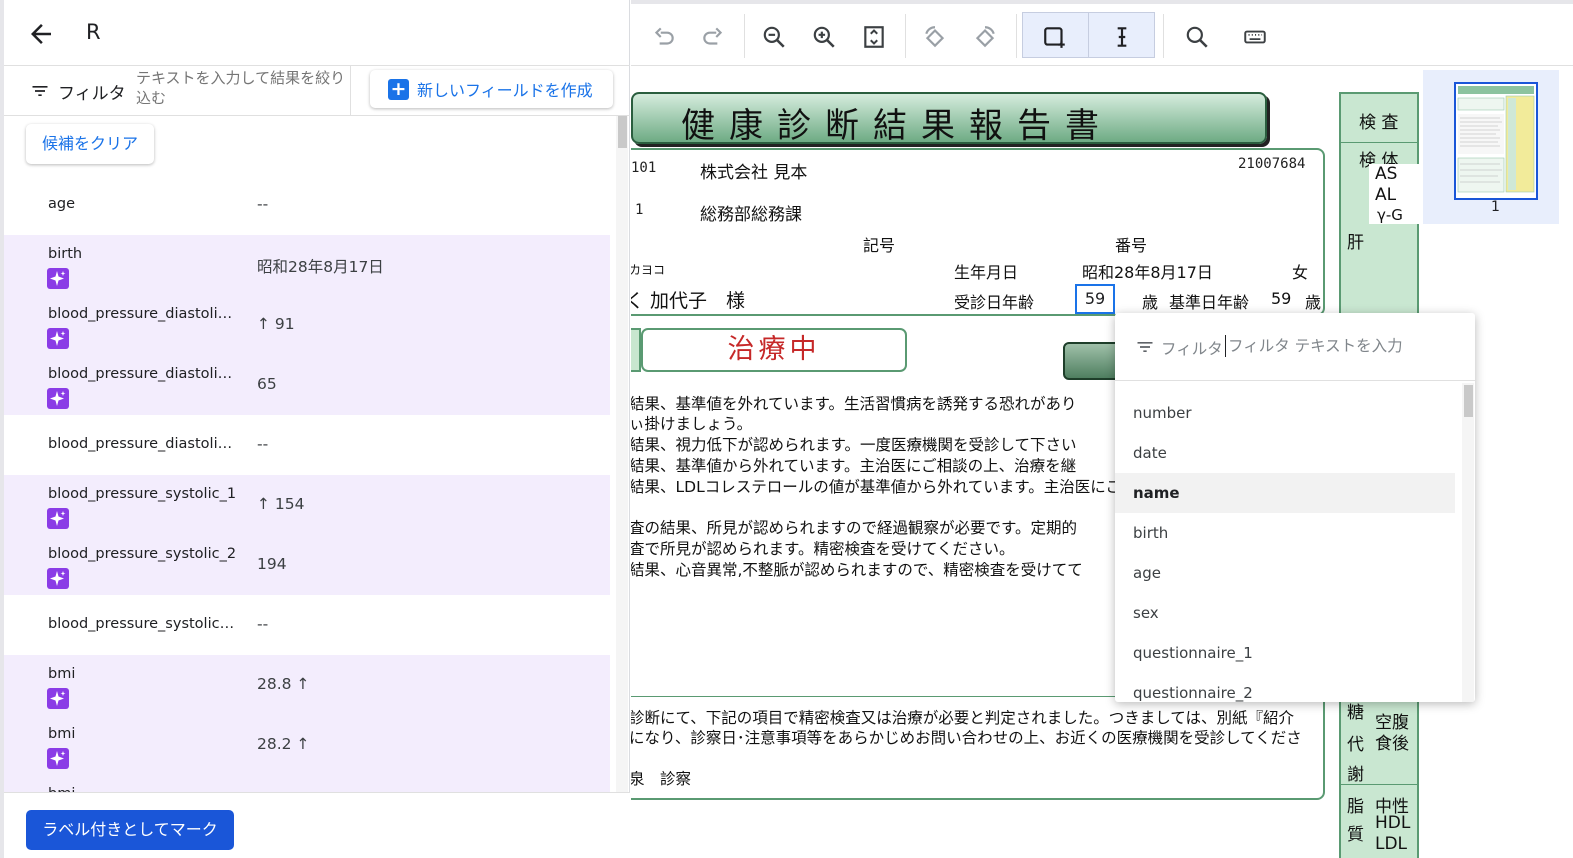 The width and height of the screenshot is (1573, 858). I want to click on dropdown-option: sex, so click(1285, 613).